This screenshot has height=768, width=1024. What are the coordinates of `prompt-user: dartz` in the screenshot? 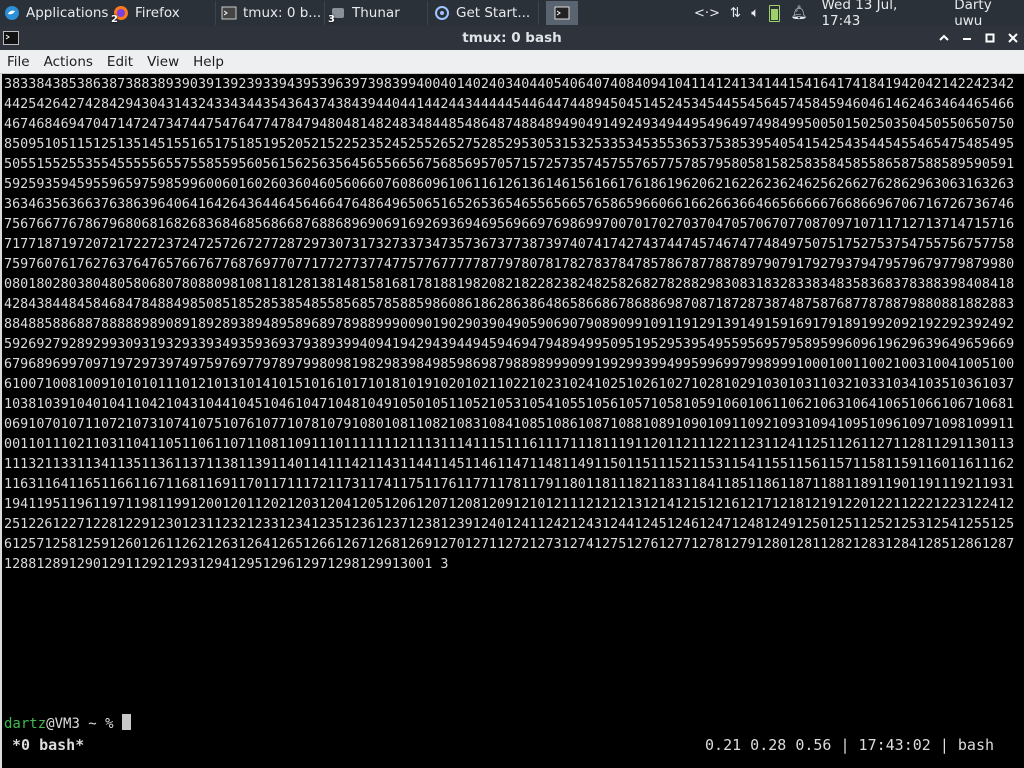 It's located at (25, 724).